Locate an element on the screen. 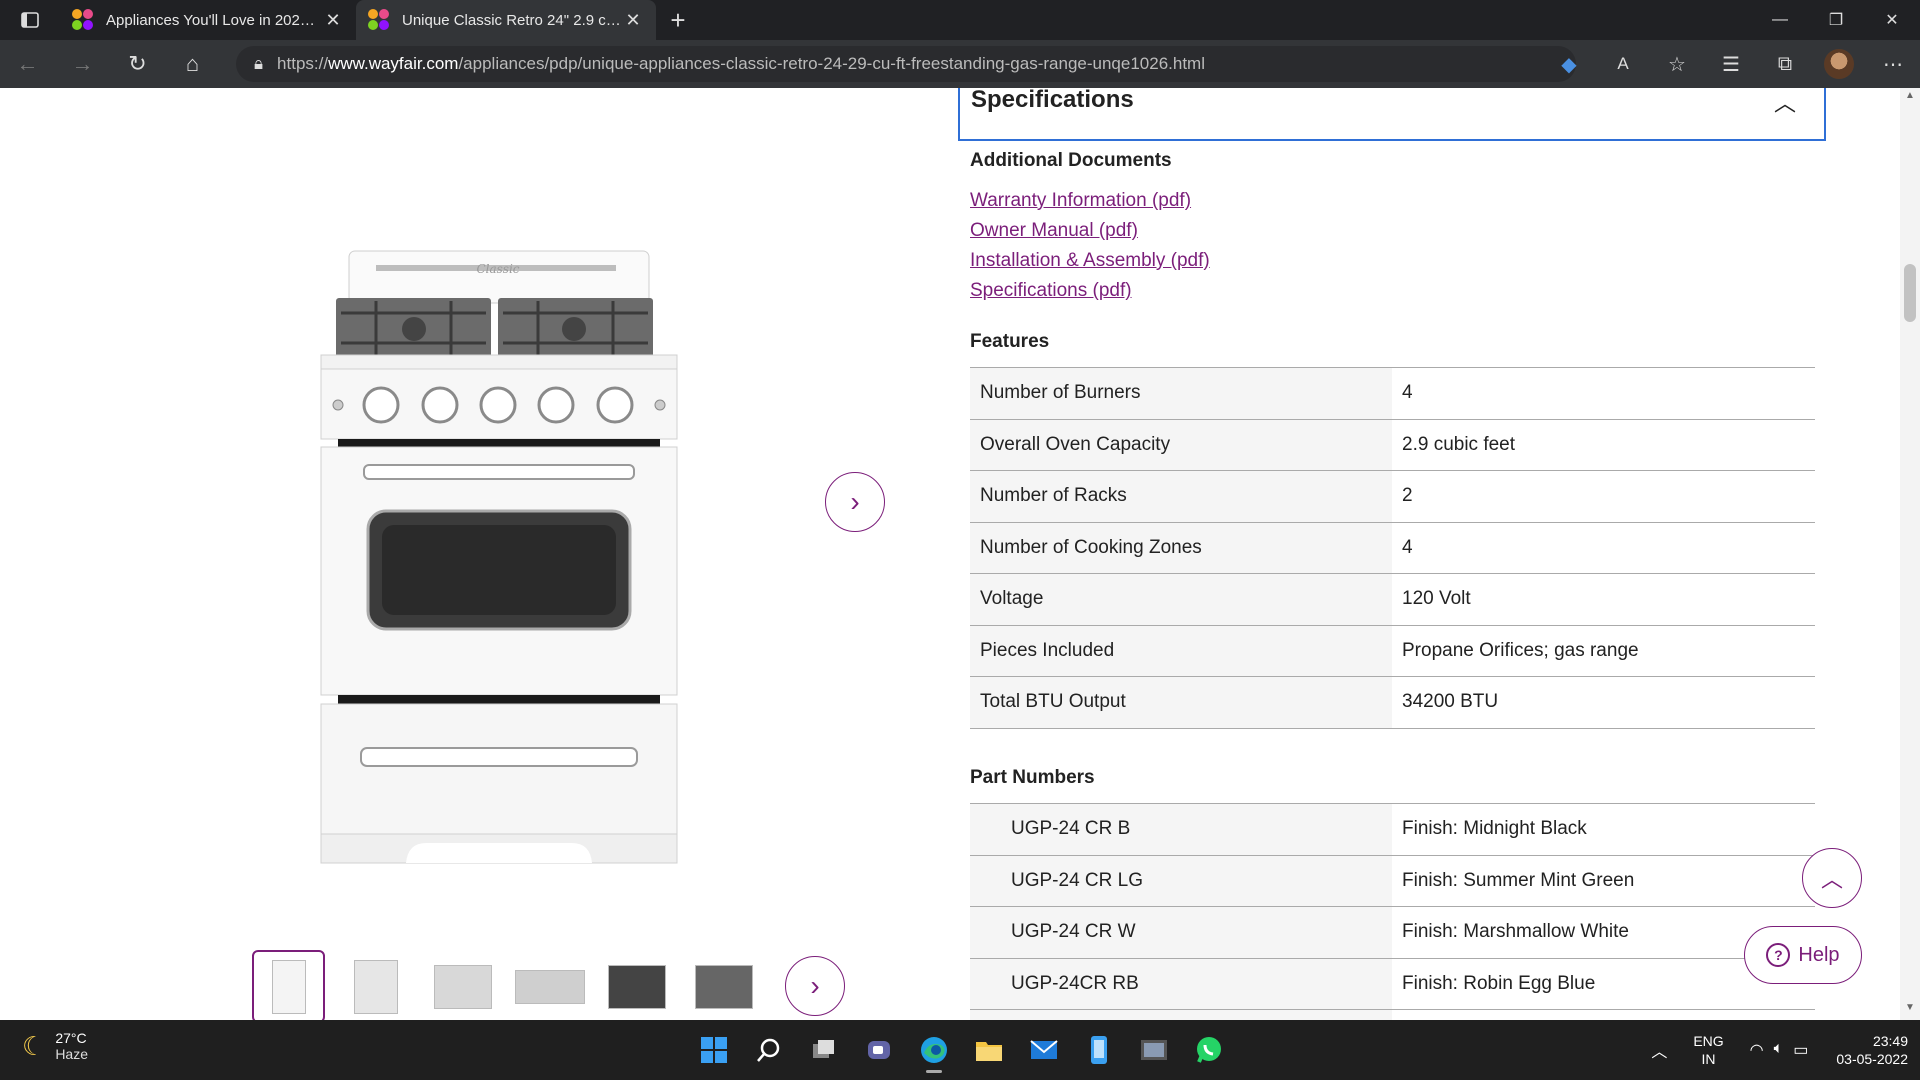 The height and width of the screenshot is (1080, 1920). table-row: UGP-24 CR B Finish: Midnight Black is located at coordinates (1392, 830).